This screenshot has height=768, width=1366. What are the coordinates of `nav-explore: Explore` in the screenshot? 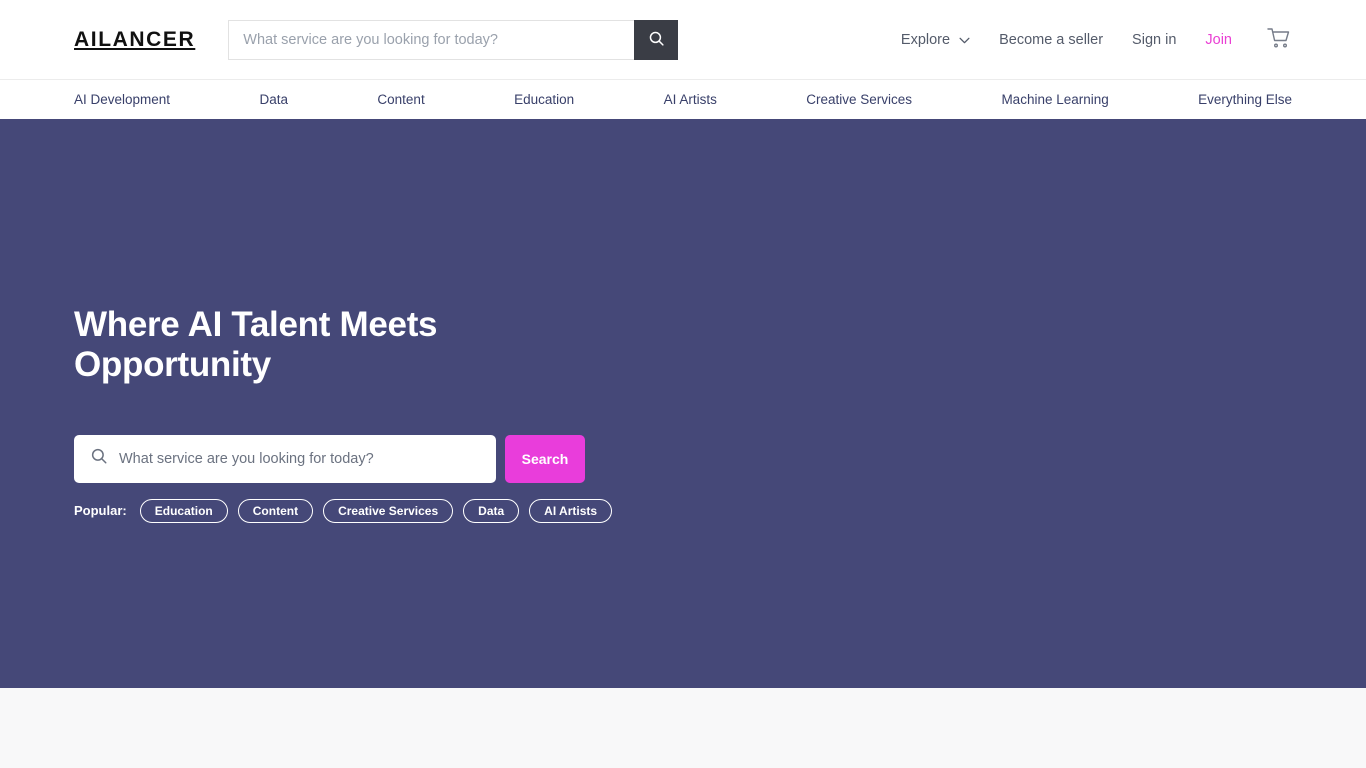 It's located at (935, 40).